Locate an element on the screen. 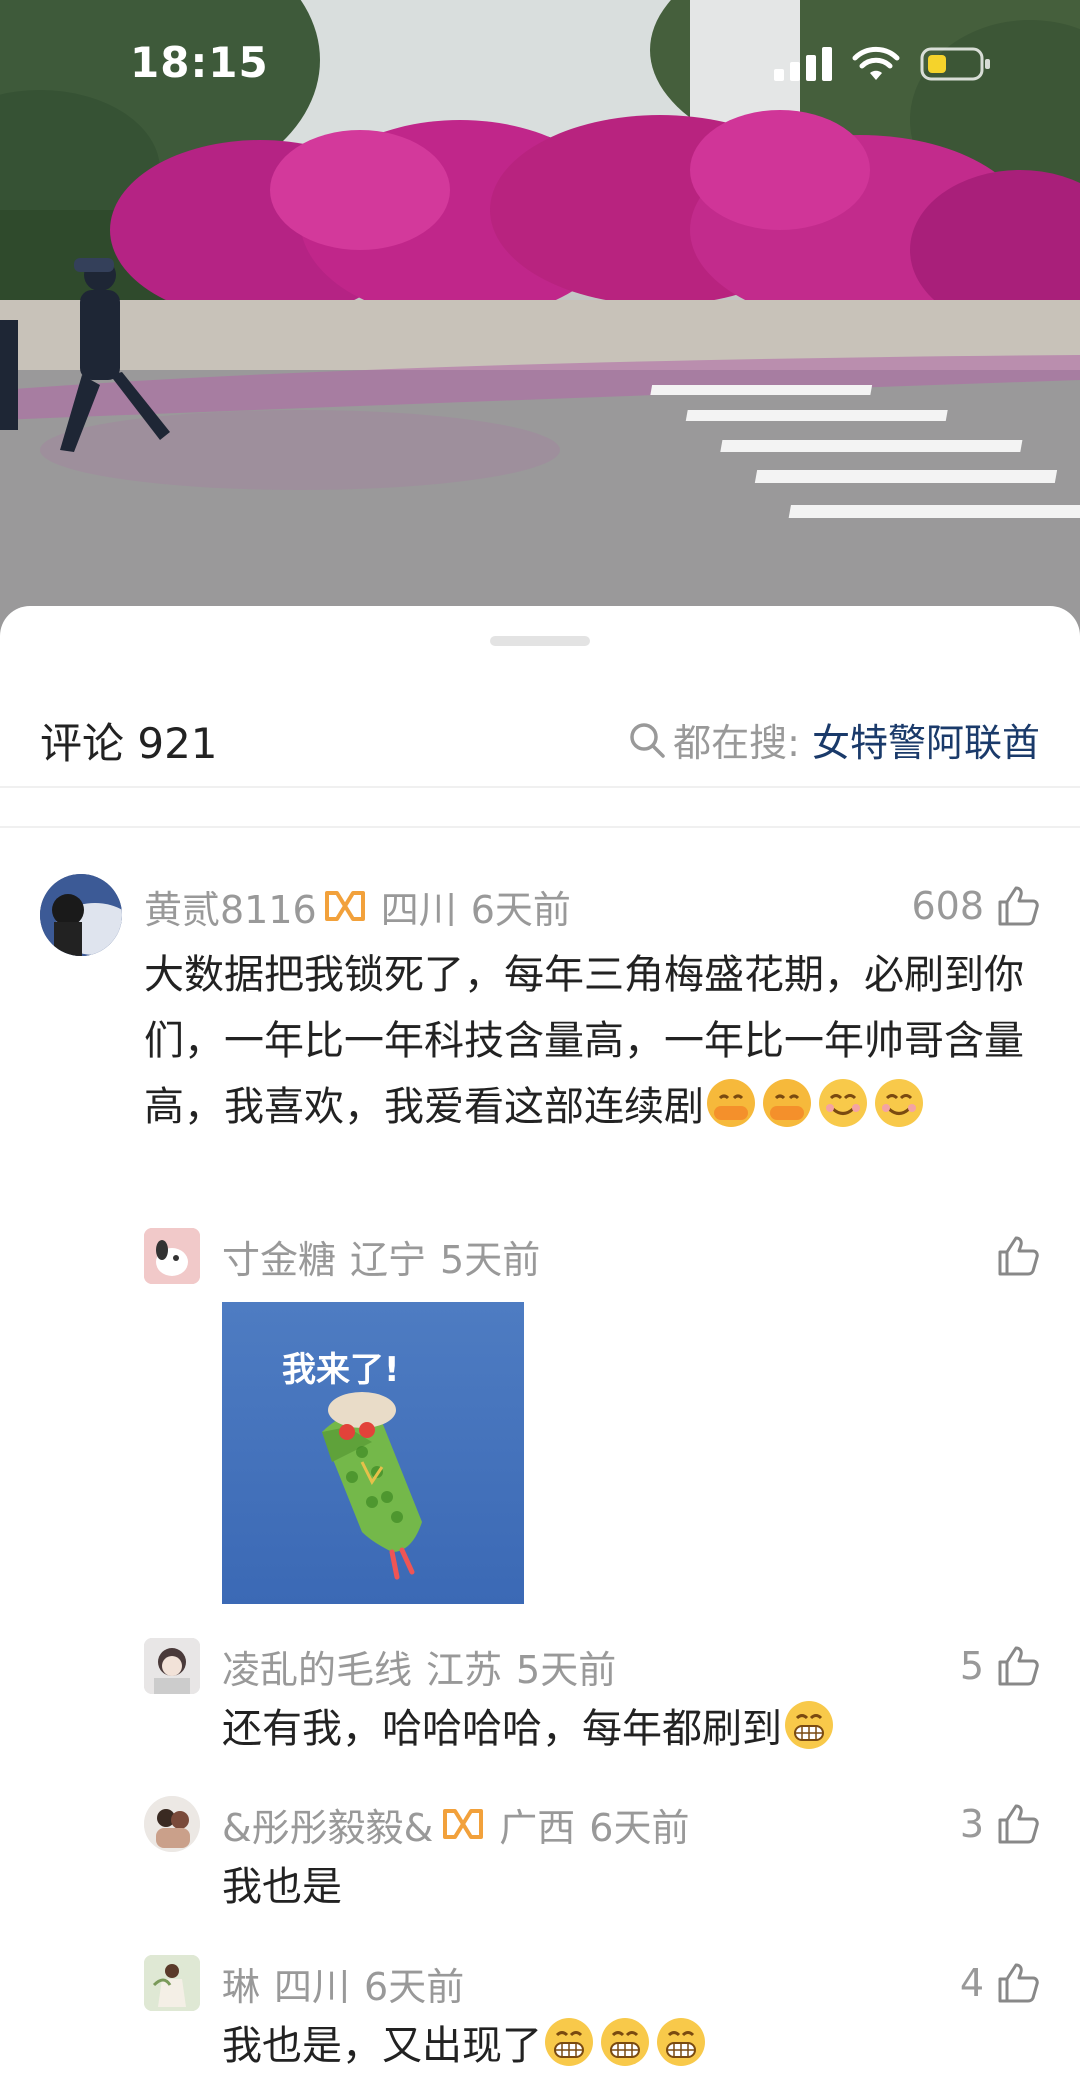 Image resolution: width=1080 pixels, height=2088 pixels. comment-text: 我也是 is located at coordinates (631, 1887).